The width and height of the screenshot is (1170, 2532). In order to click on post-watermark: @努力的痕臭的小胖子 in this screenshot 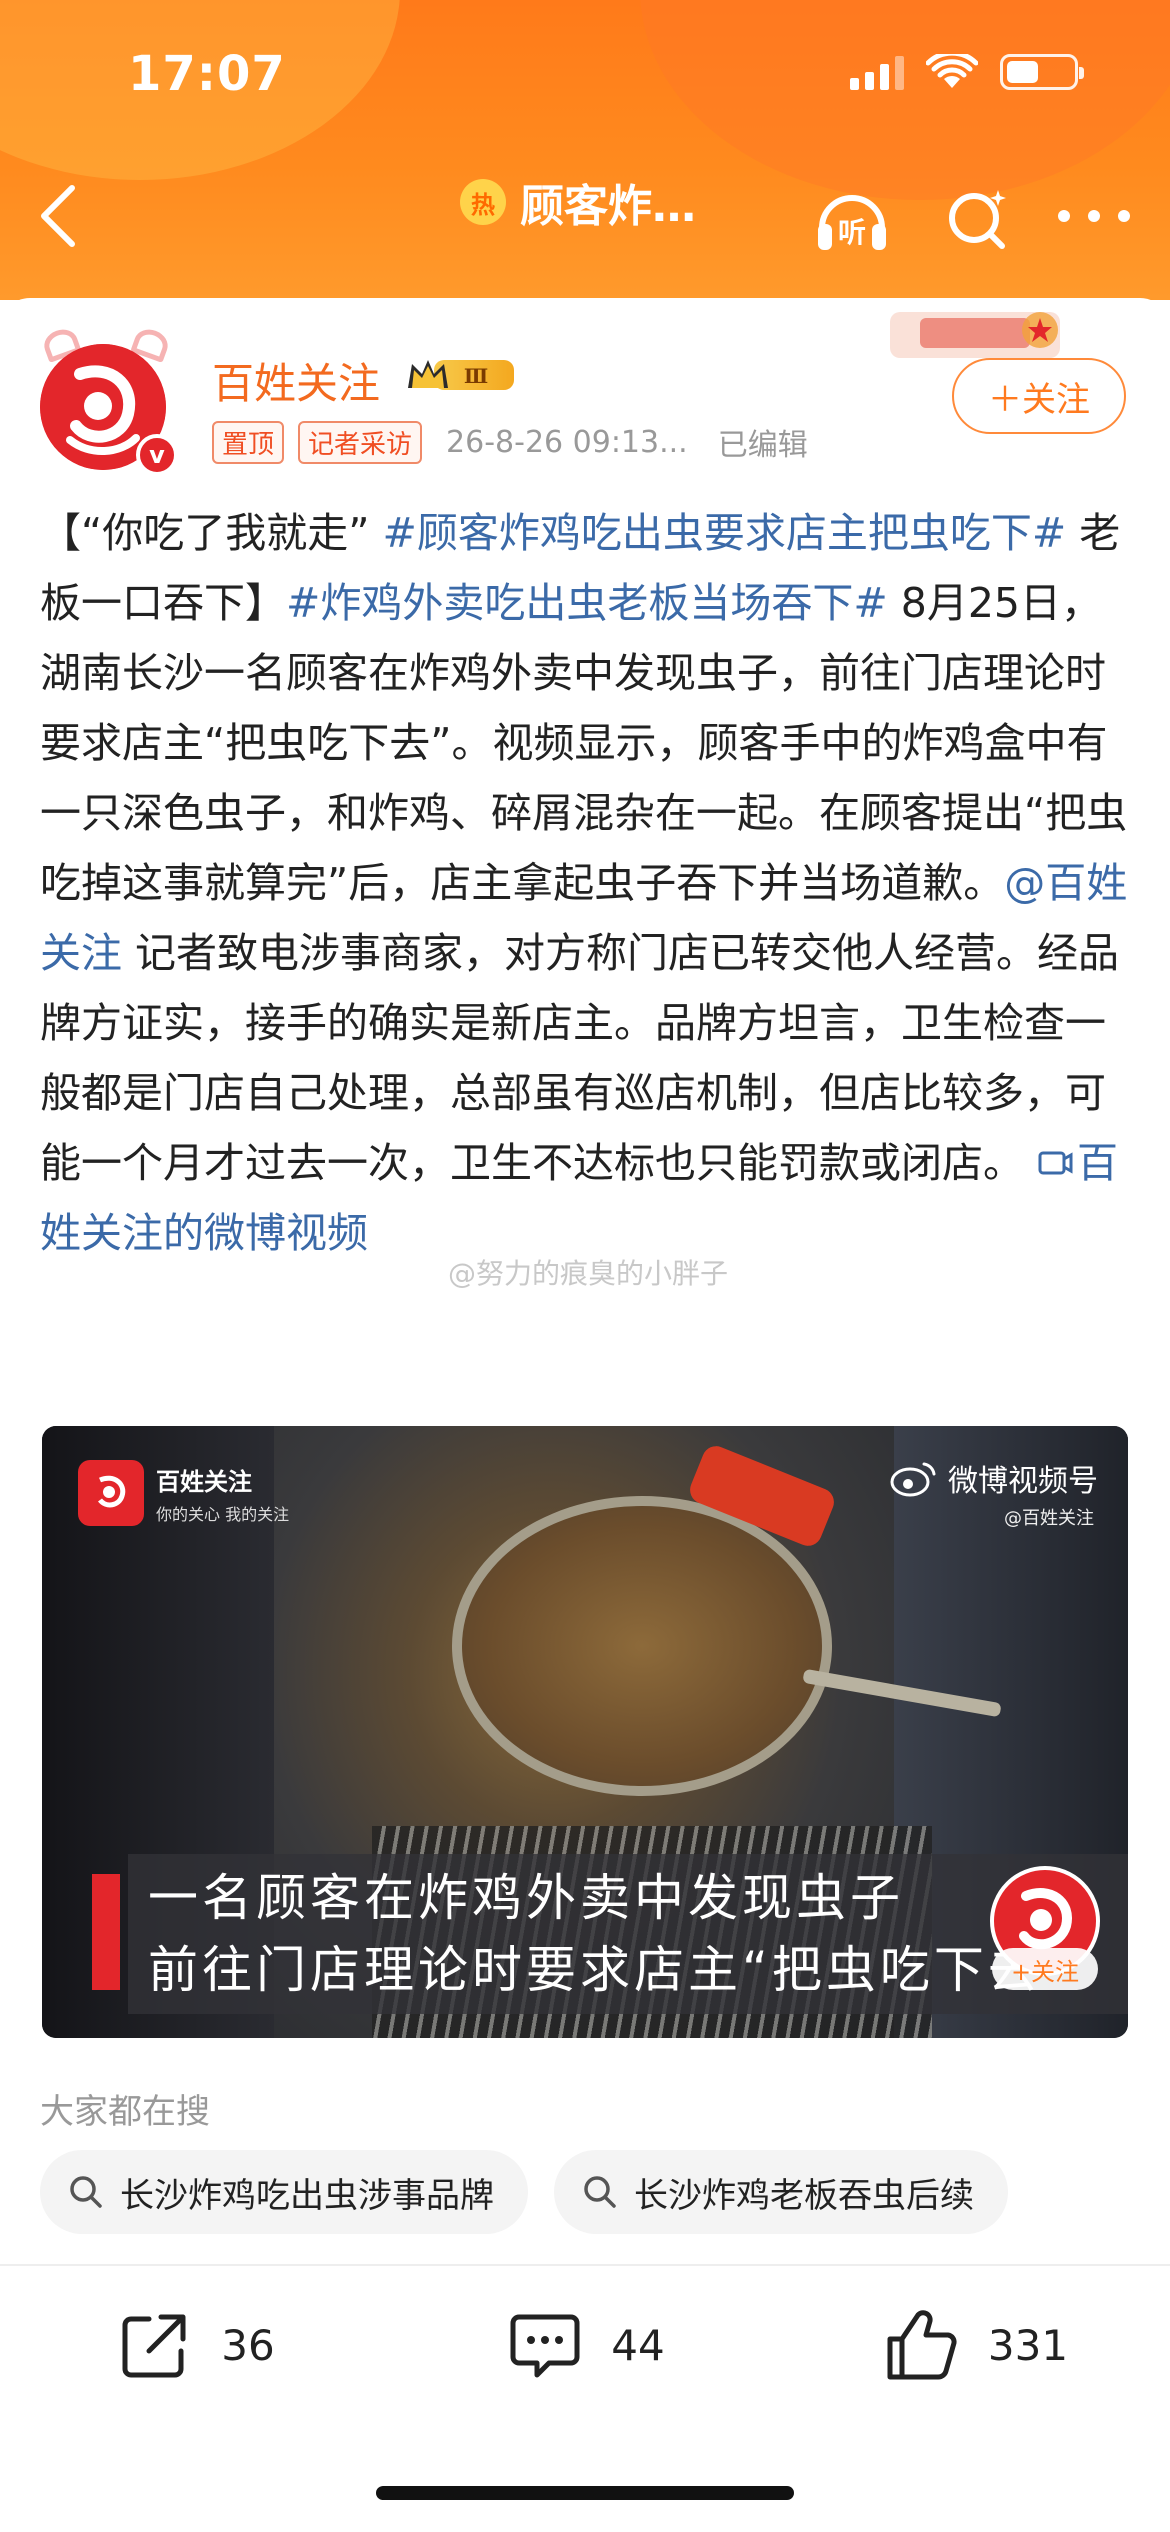, I will do `click(588, 1273)`.